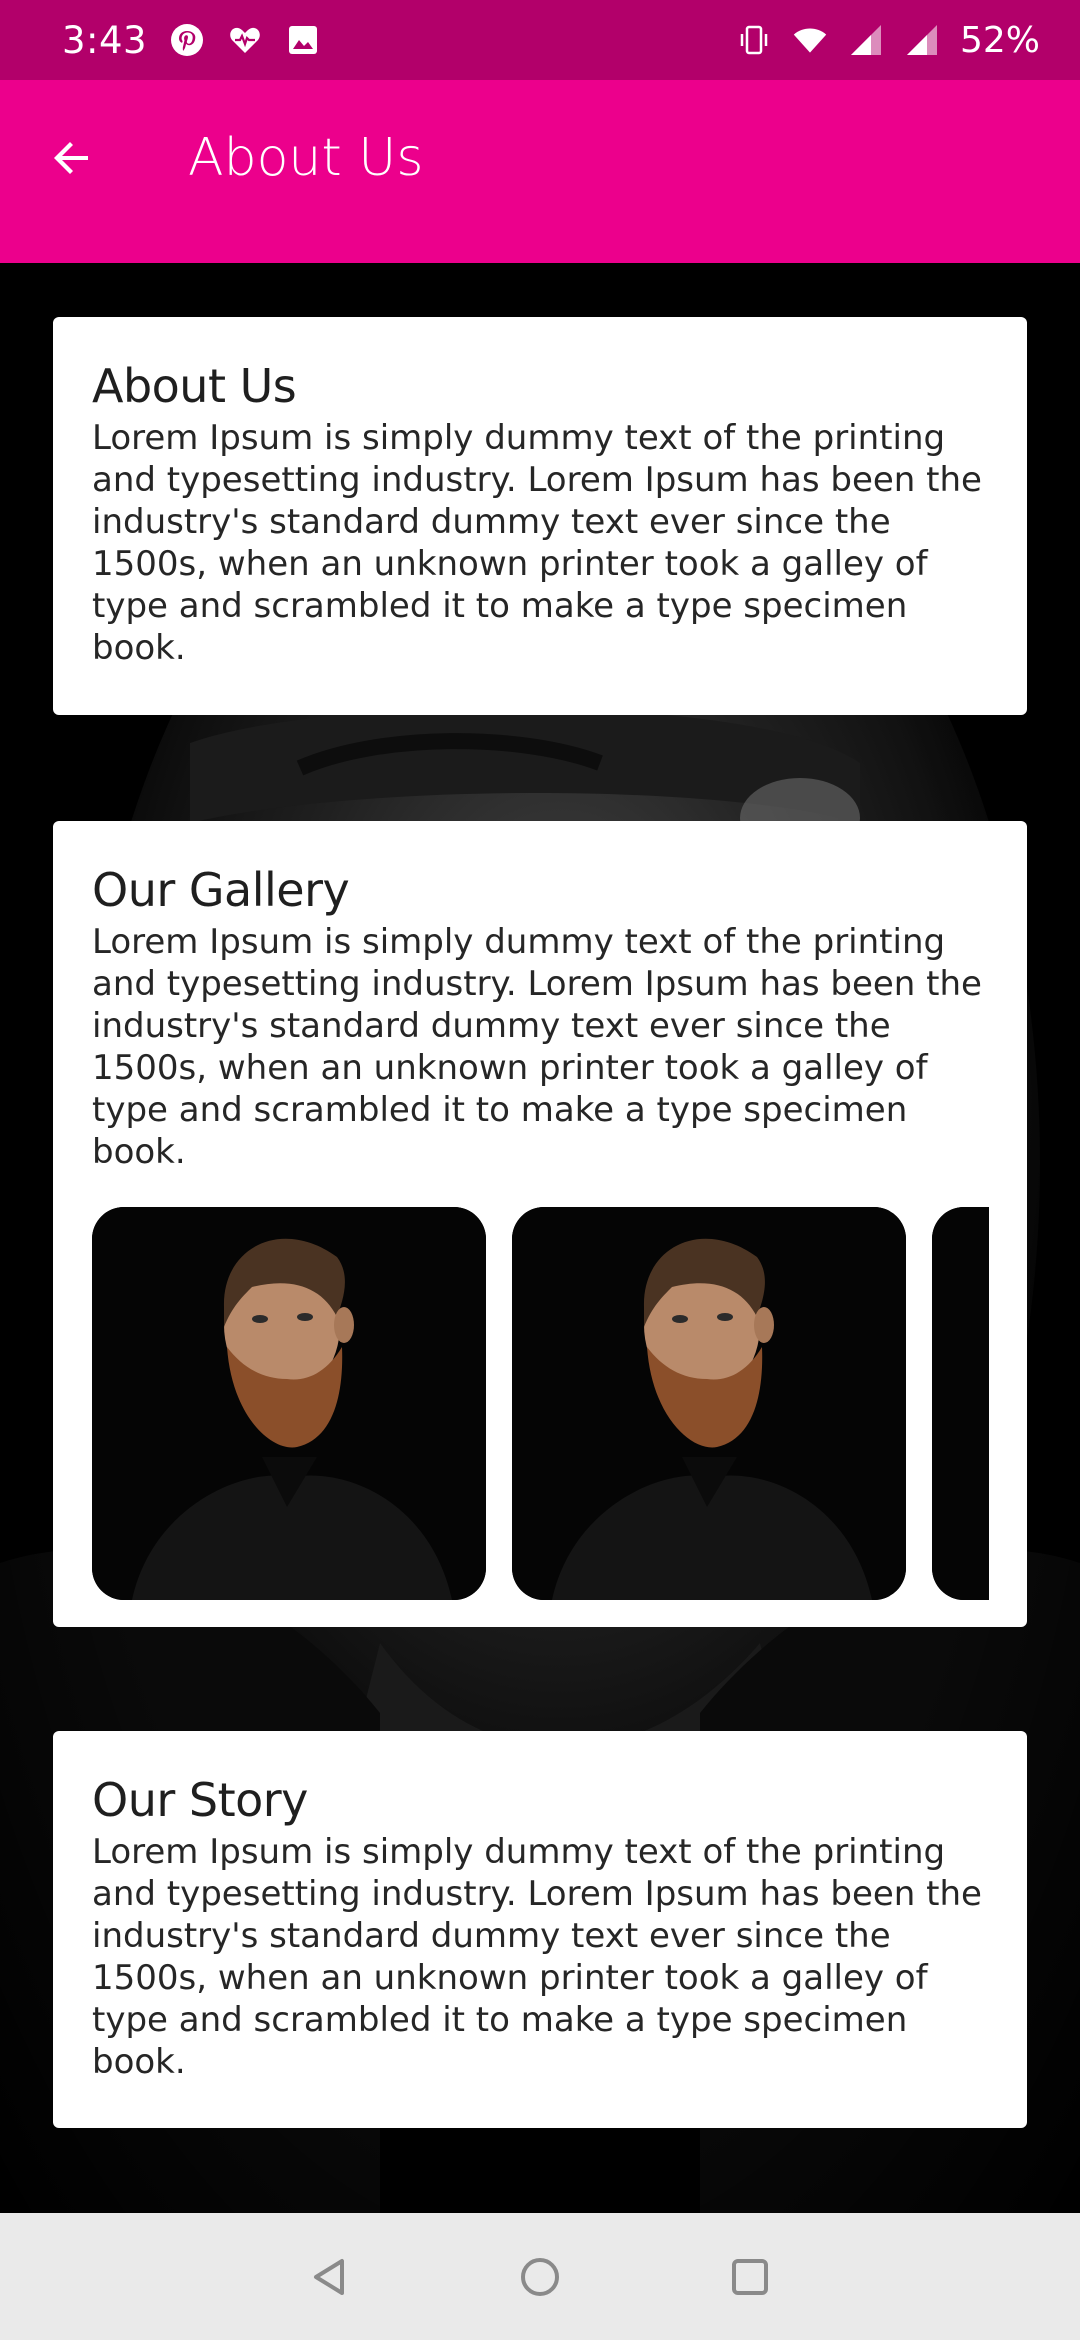  What do you see at coordinates (754, 40) in the screenshot?
I see `vibrate-icon` at bounding box center [754, 40].